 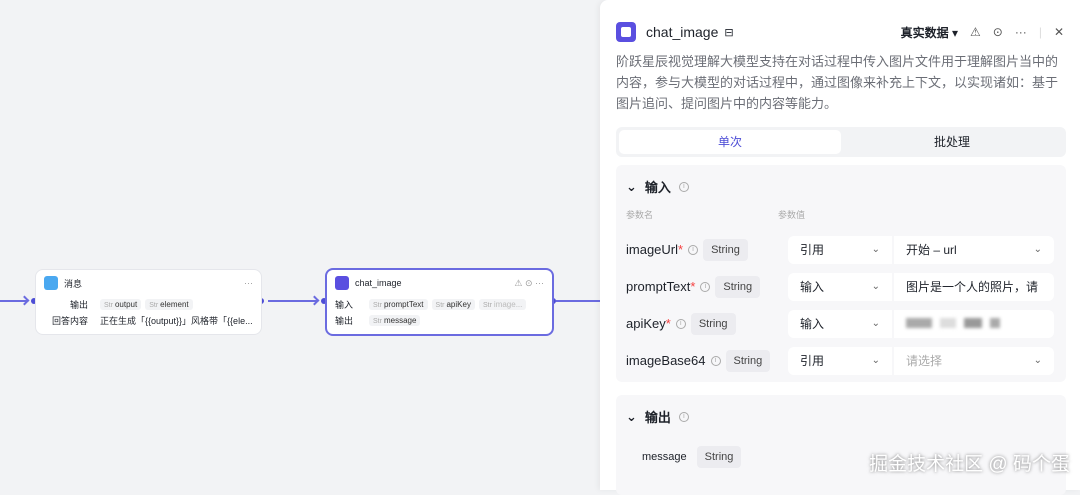 I want to click on param-value-field, so click(x=974, y=323).